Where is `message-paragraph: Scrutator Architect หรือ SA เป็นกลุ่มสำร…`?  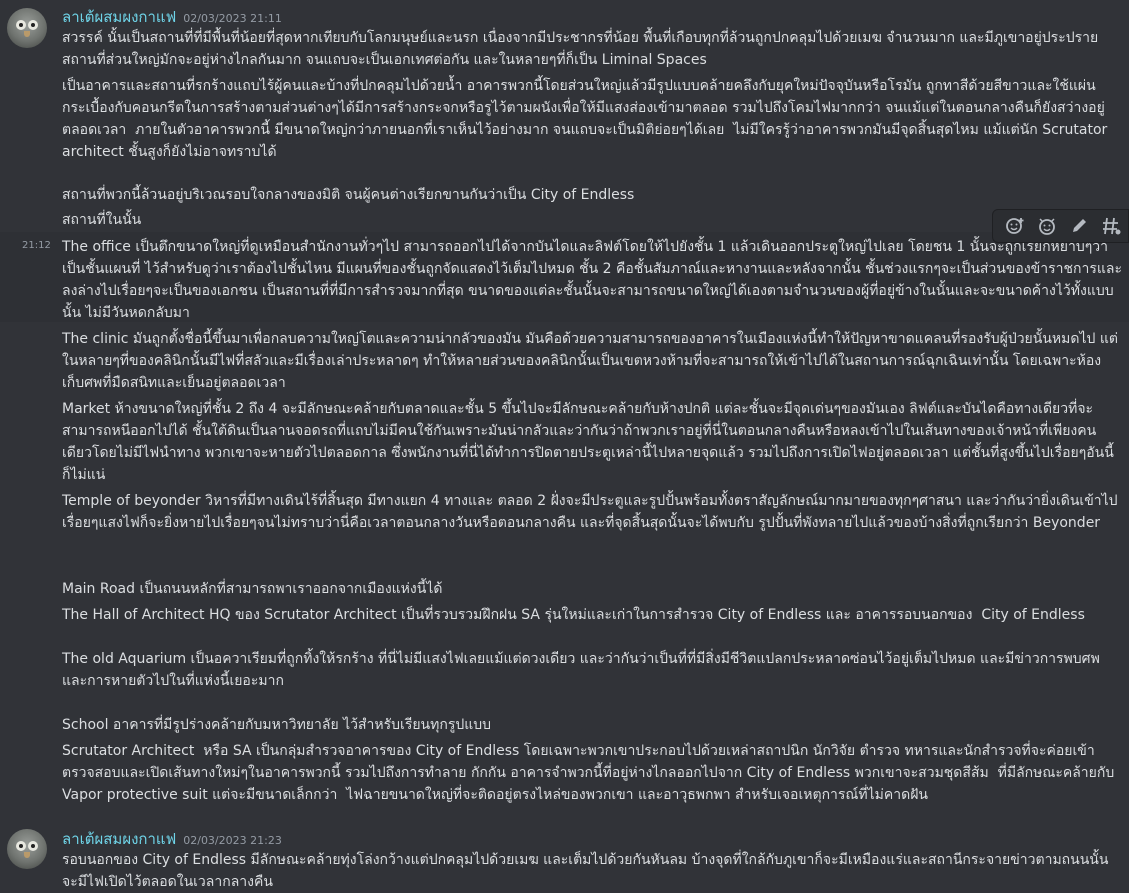
message-paragraph: Scrutator Architect หรือ SA เป็นกลุ่มสำร… is located at coordinates (590, 773).